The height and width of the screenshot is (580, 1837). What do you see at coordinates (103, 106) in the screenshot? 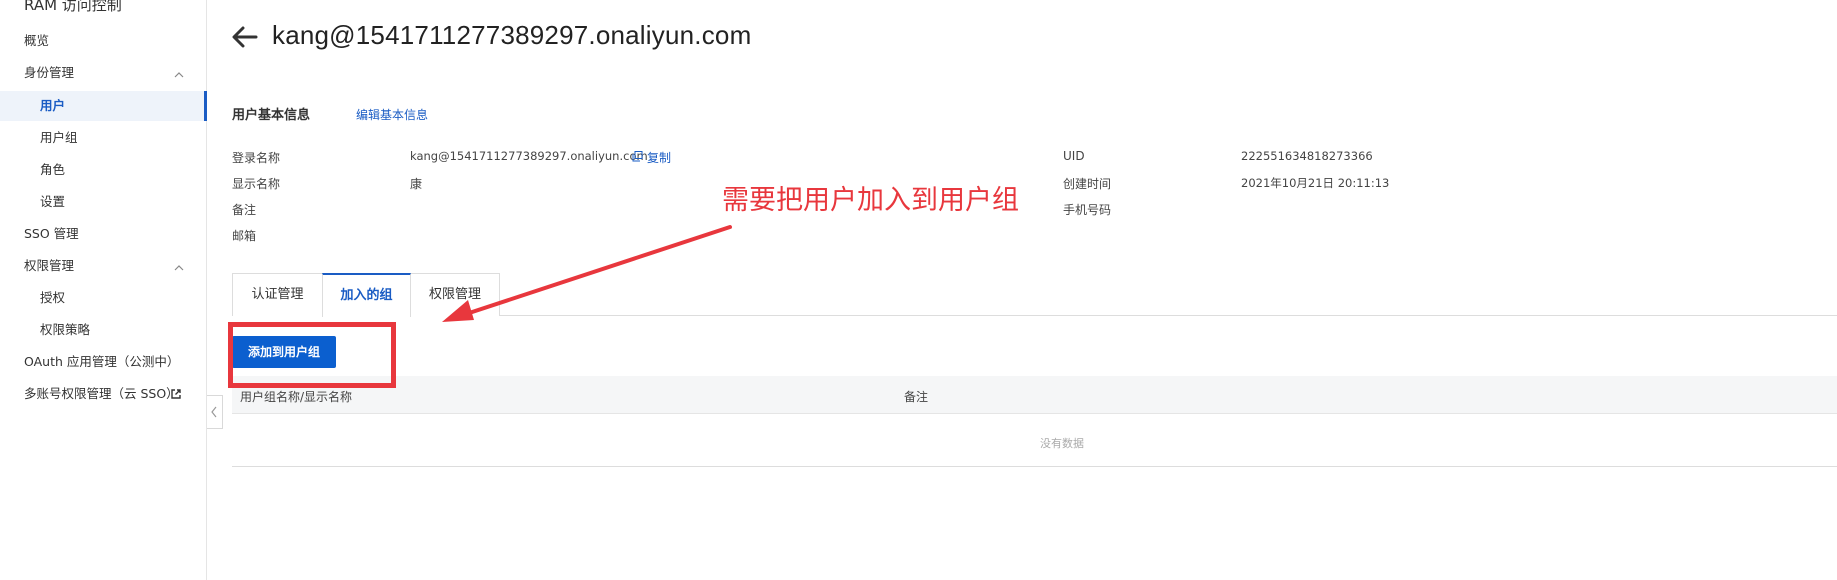
I see `sidebar-item-users: 用户` at bounding box center [103, 106].